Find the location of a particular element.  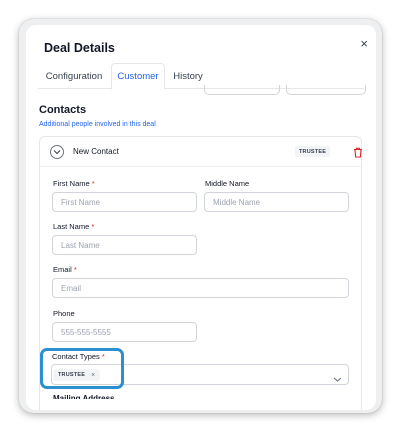

first-name-input: First Name is located at coordinates (124, 202).